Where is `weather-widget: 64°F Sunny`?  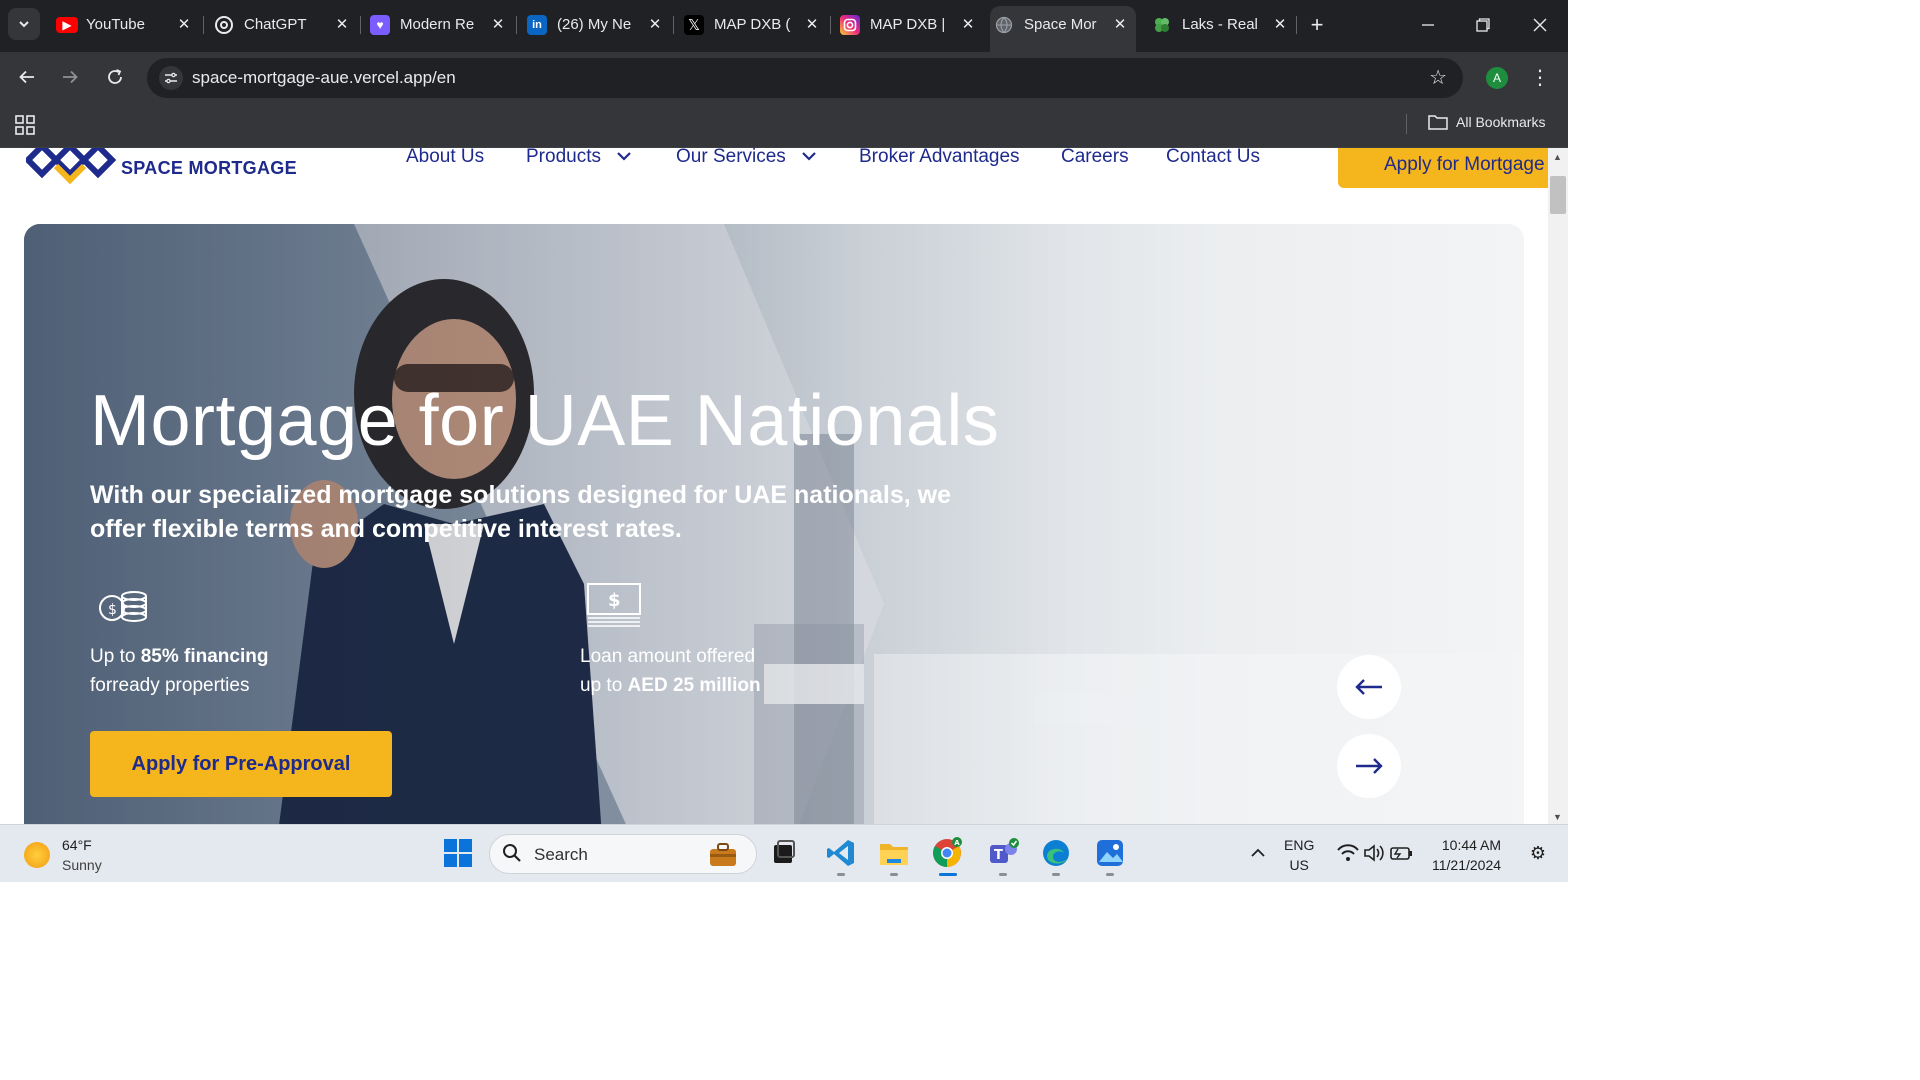 weather-widget: 64°F Sunny is located at coordinates (63, 855).